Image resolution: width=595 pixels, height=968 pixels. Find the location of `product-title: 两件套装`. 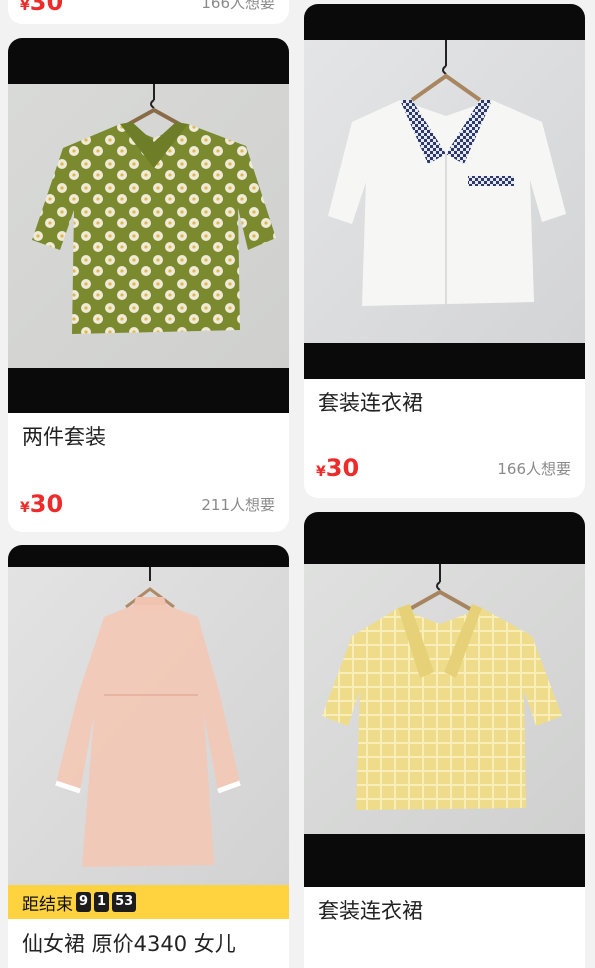

product-title: 两件套装 is located at coordinates (64, 437).